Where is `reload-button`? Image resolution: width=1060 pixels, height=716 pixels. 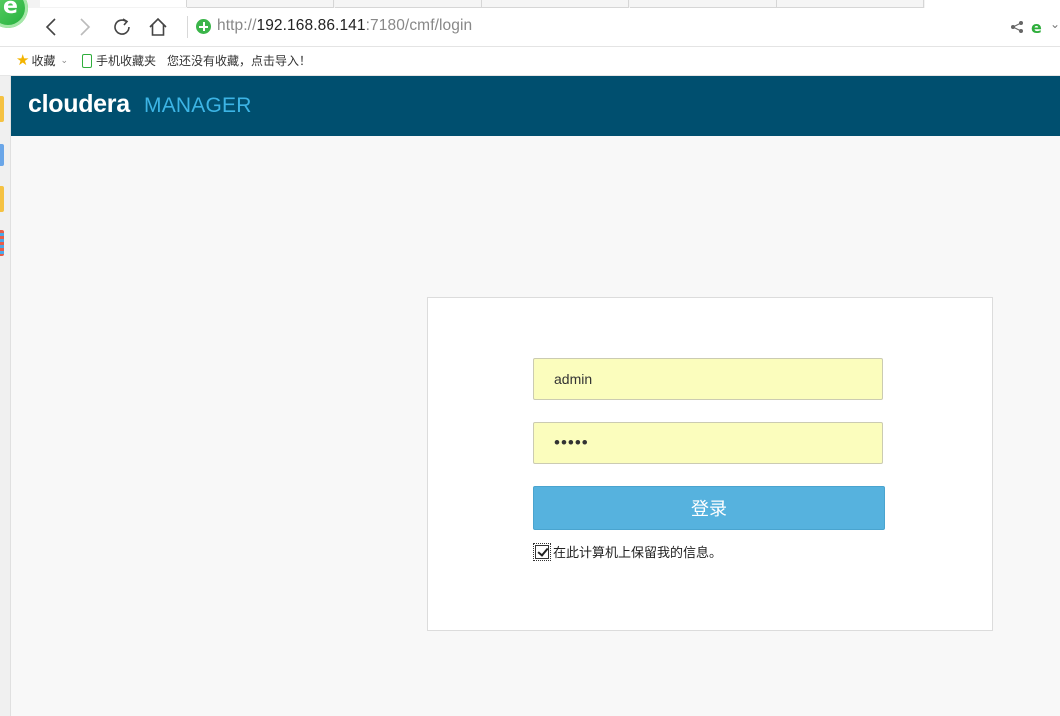 reload-button is located at coordinates (122, 27).